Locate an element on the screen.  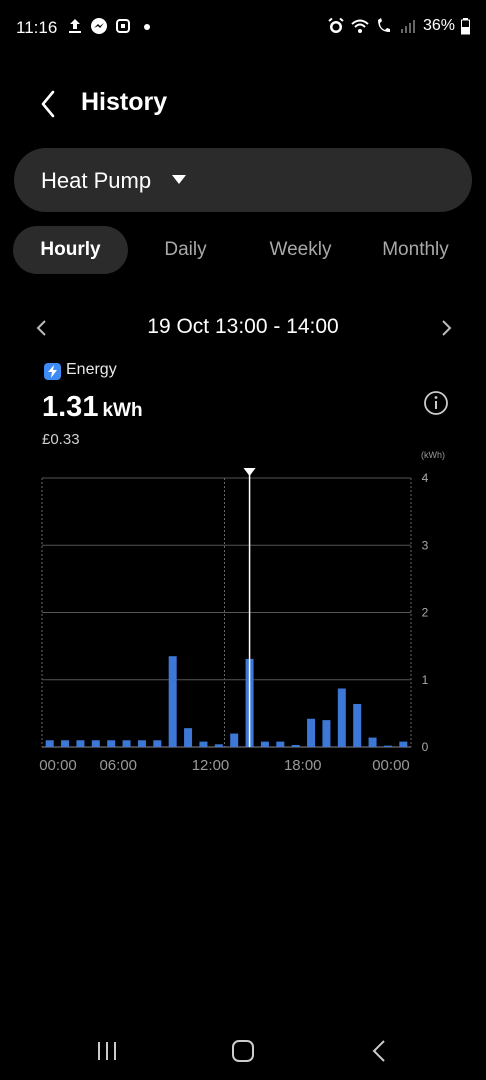
tab-monthly: Monthly is located at coordinates (415, 250).